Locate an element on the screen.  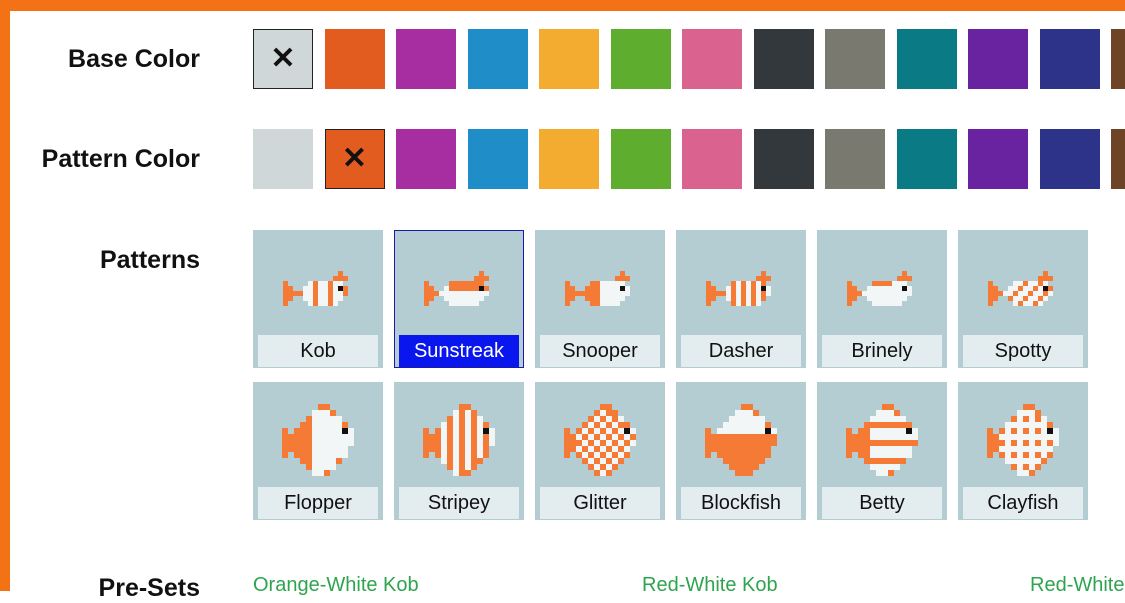
preset-link: Red-White Kob is located at coordinates (710, 585).